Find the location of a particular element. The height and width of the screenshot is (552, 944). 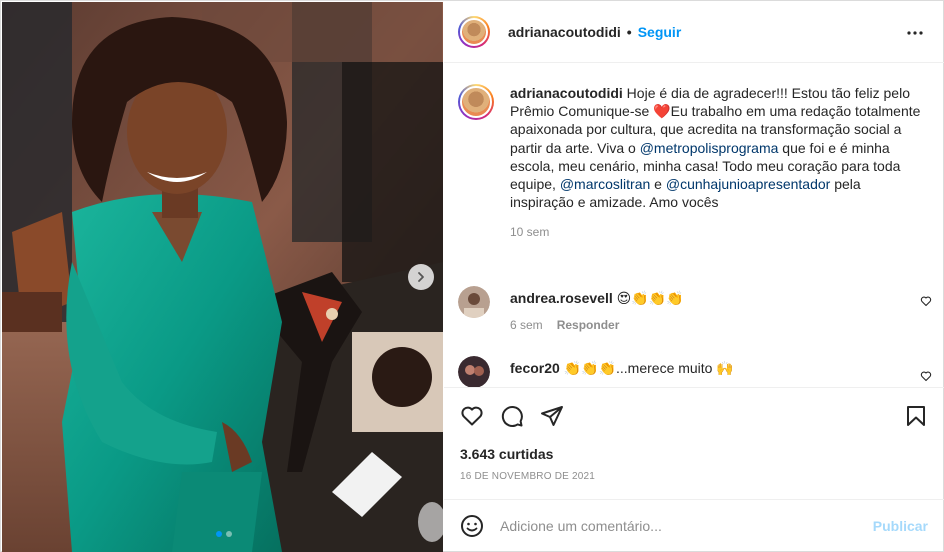

heart-icon is located at coordinates (472, 416).